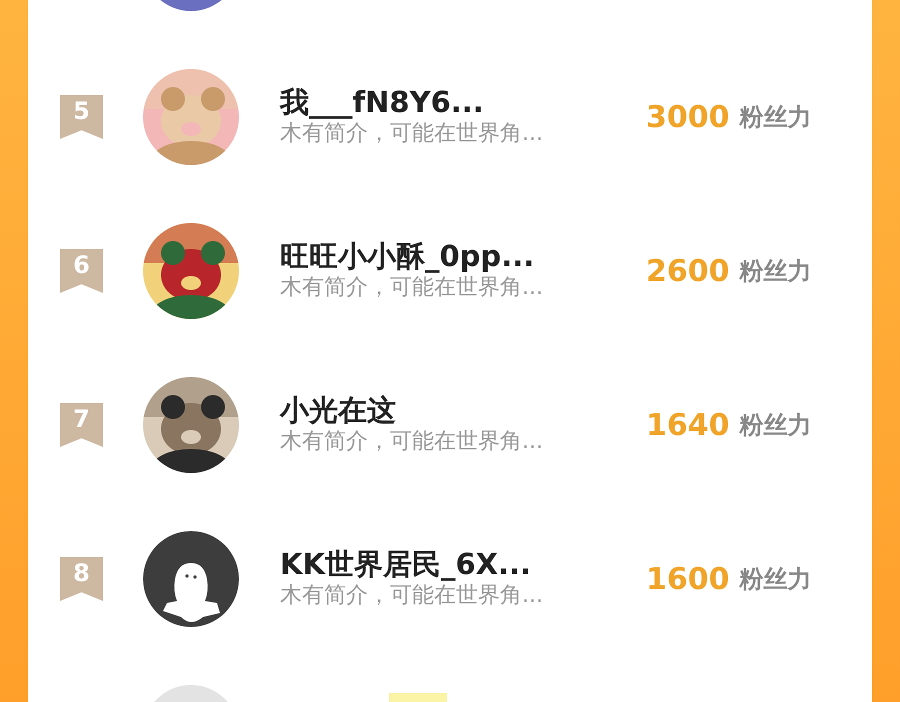 This screenshot has width=900, height=702. What do you see at coordinates (688, 271) in the screenshot?
I see `fan-score: 2600` at bounding box center [688, 271].